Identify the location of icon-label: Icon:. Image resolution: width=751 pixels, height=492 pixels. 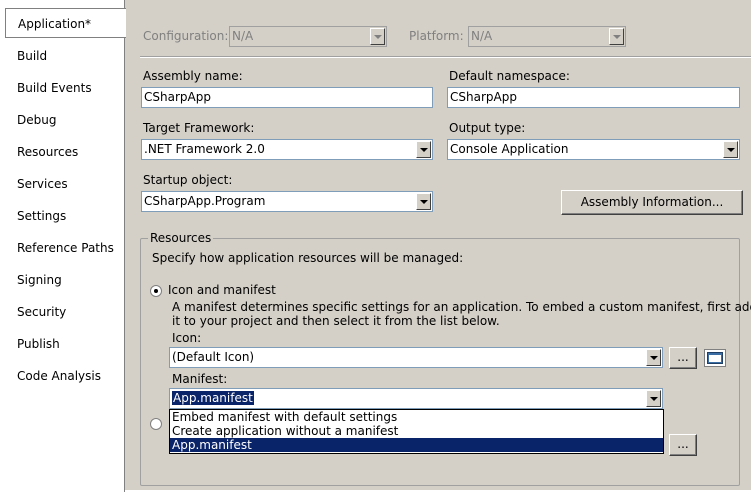
(187, 338).